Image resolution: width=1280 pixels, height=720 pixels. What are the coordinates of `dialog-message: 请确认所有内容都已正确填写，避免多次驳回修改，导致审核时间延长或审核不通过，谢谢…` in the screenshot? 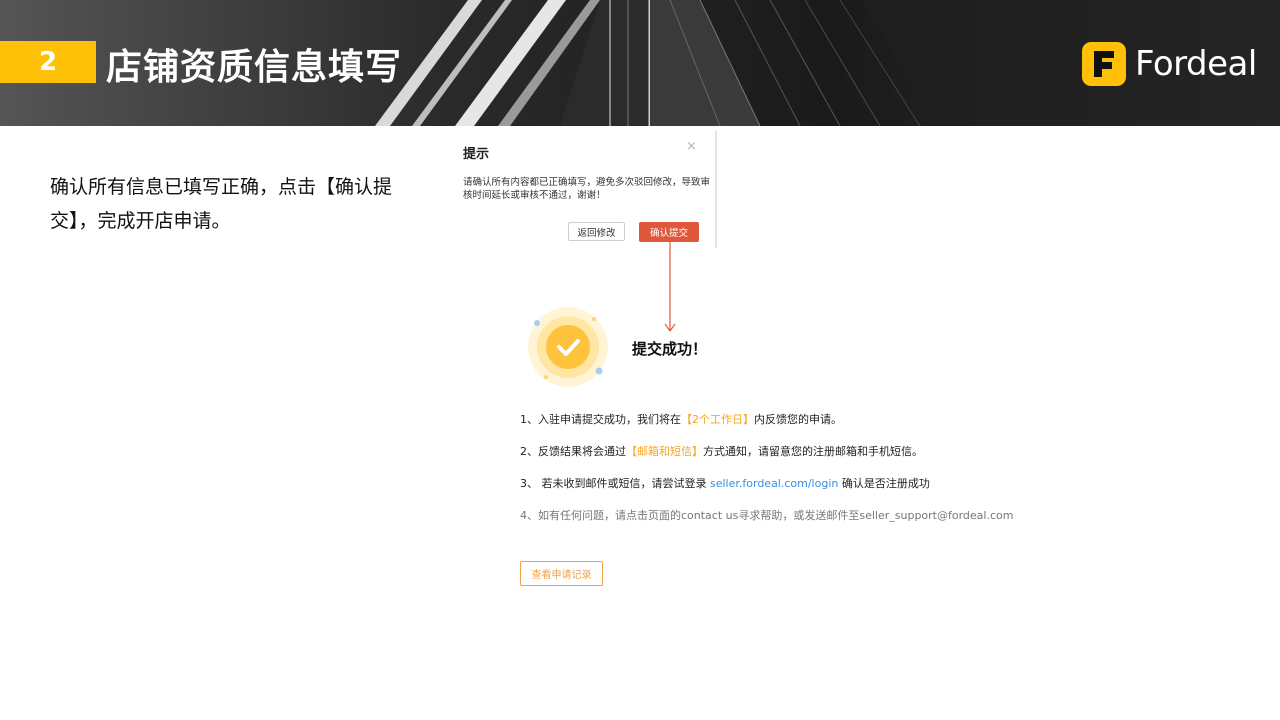 It's located at (587, 189).